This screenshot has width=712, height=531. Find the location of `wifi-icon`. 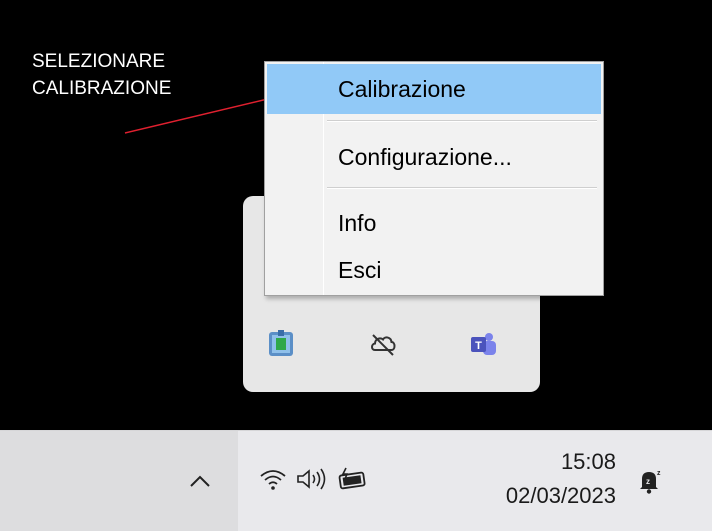

wifi-icon is located at coordinates (273, 479).